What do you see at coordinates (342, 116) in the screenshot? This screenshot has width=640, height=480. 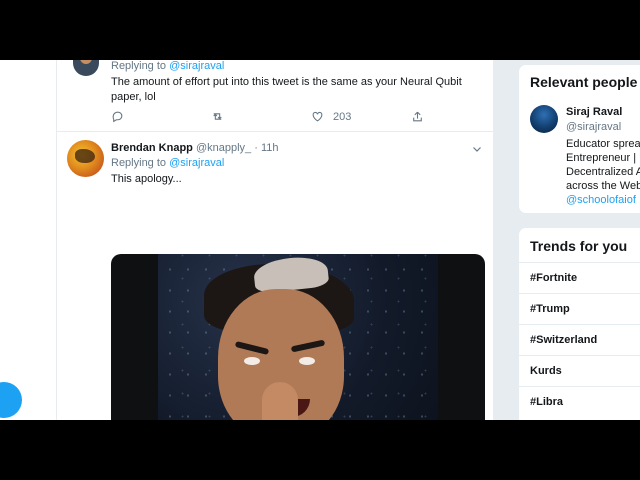 I see `like-count: 203` at bounding box center [342, 116].